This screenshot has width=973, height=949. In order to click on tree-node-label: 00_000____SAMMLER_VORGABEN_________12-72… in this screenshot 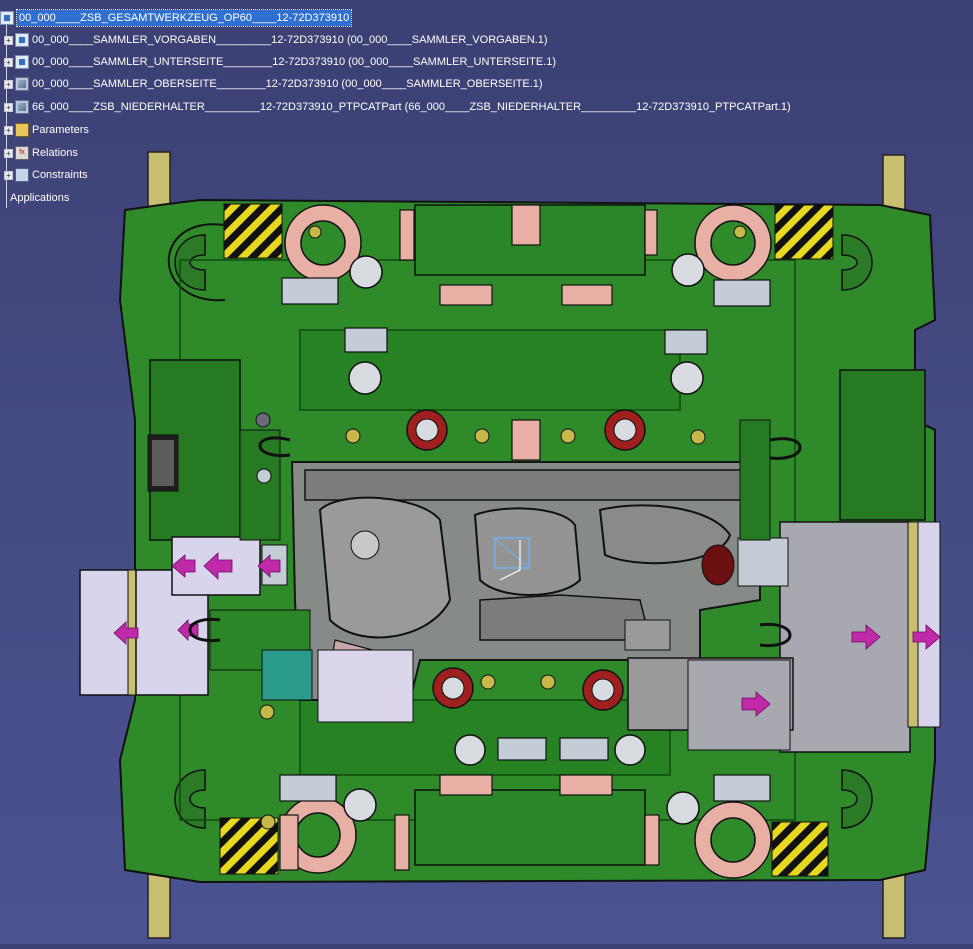, I will do `click(289, 40)`.